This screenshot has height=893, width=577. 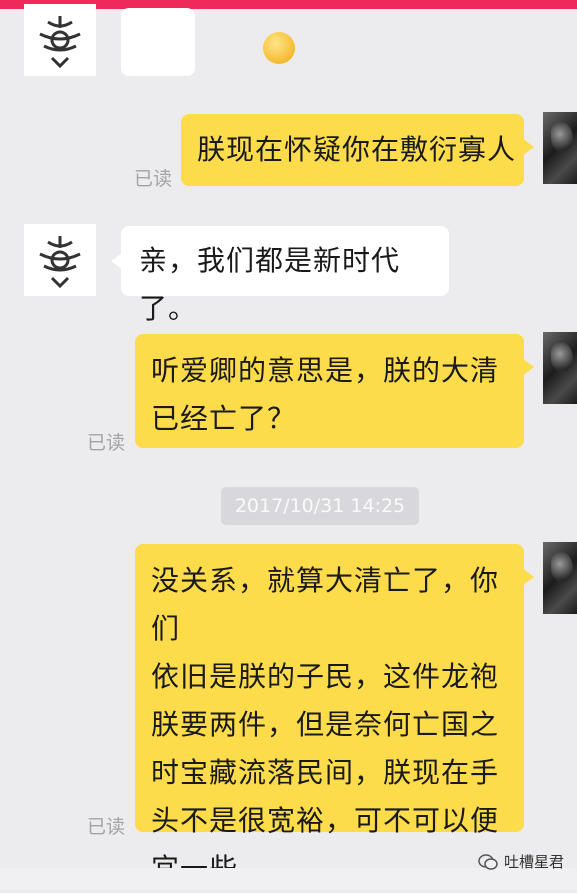 I want to click on message-text-line: 没关系，就算大清亡了，你们, so click(x=325, y=604).